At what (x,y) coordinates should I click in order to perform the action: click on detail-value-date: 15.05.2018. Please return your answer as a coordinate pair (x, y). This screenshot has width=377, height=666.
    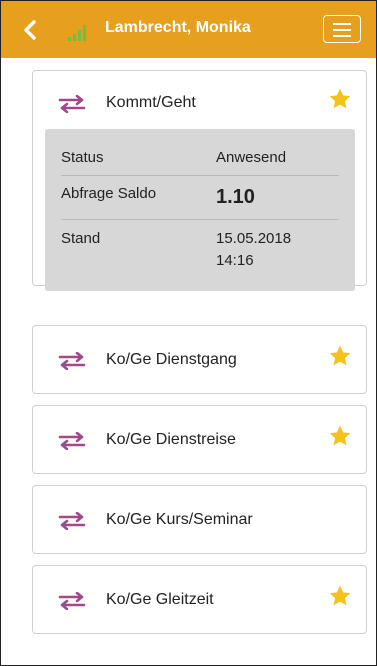
    Looking at the image, I should click on (254, 238).